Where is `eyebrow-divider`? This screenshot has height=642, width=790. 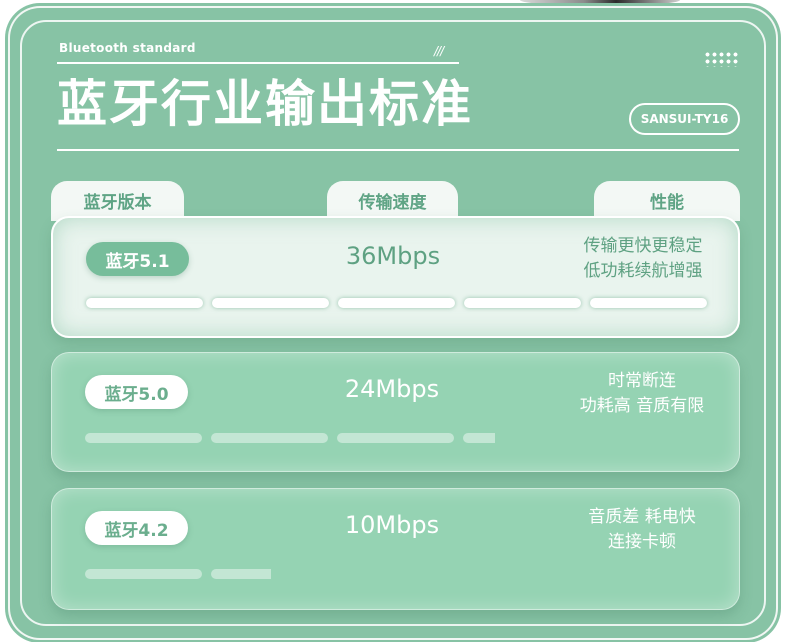 eyebrow-divider is located at coordinates (258, 63).